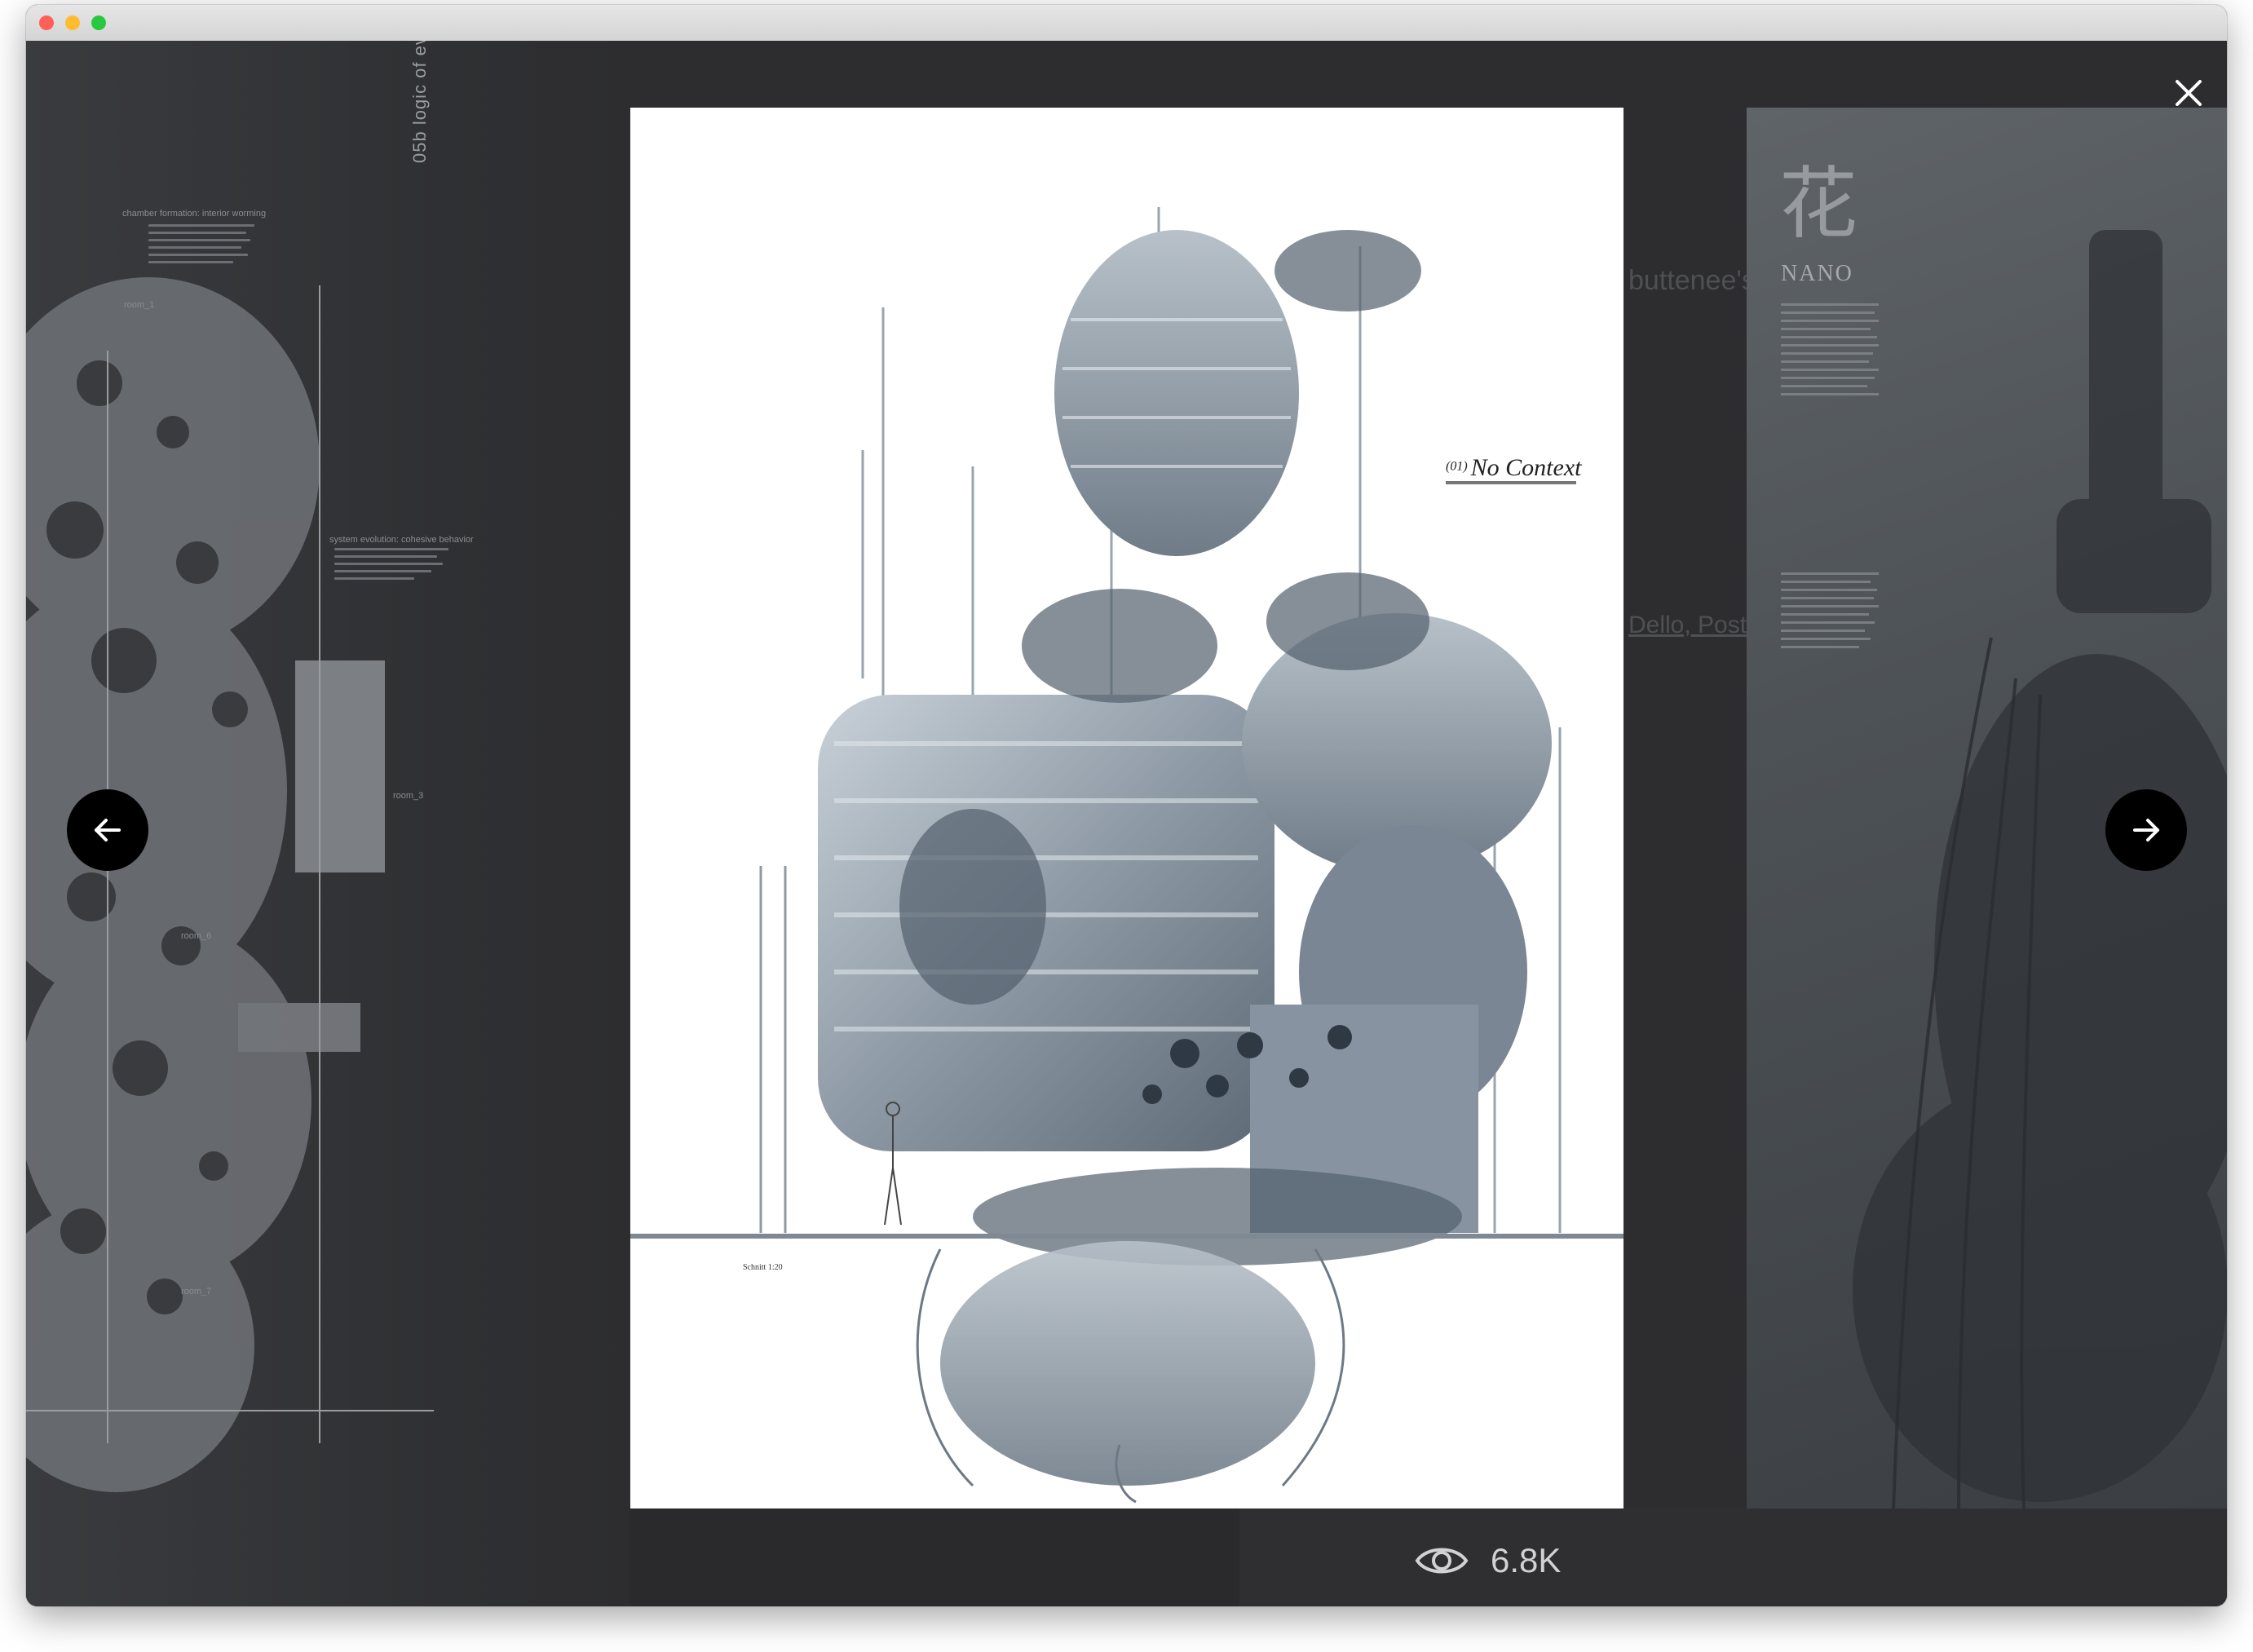  What do you see at coordinates (194, 214) in the screenshot?
I see `previous-artwork-heading: chamber formation: interior worming` at bounding box center [194, 214].